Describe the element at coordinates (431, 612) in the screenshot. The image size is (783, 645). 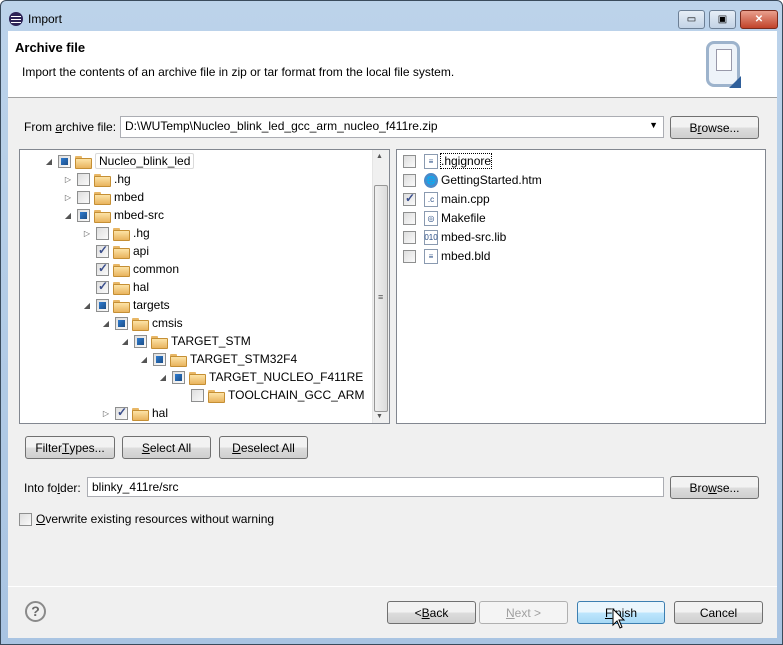
I see `back-button: < Back` at that location.